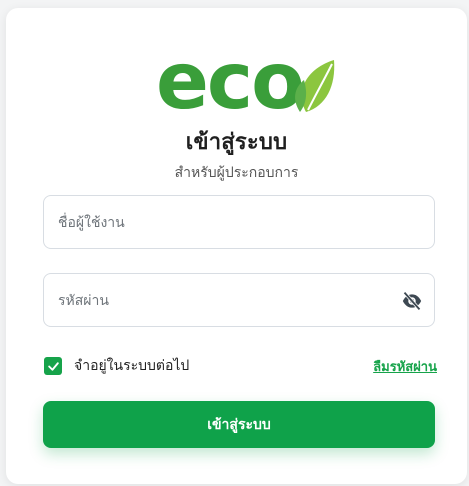 Image resolution: width=469 pixels, height=486 pixels. I want to click on remember-me: จำอยู่ในระบบต่อไป, so click(116, 366).